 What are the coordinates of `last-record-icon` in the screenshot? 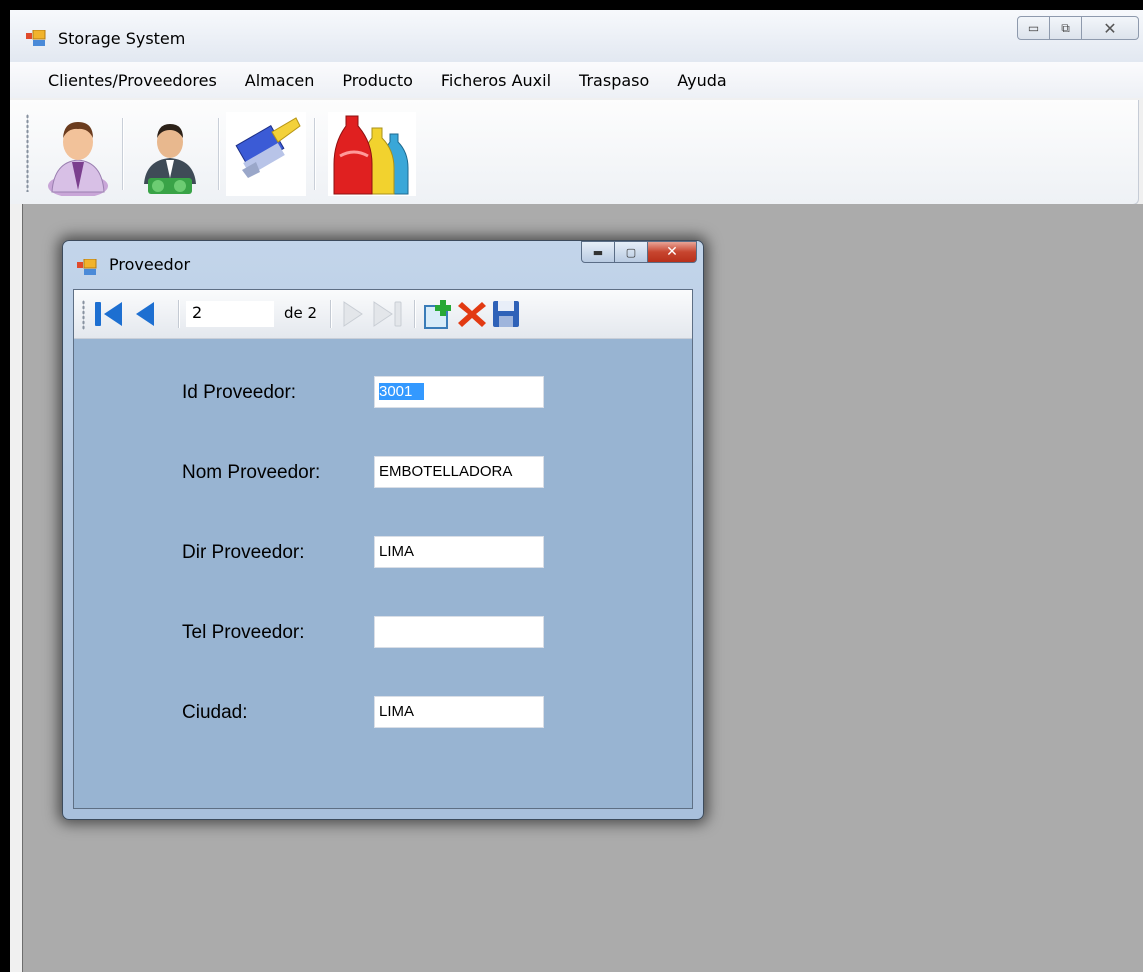 It's located at (387, 314).